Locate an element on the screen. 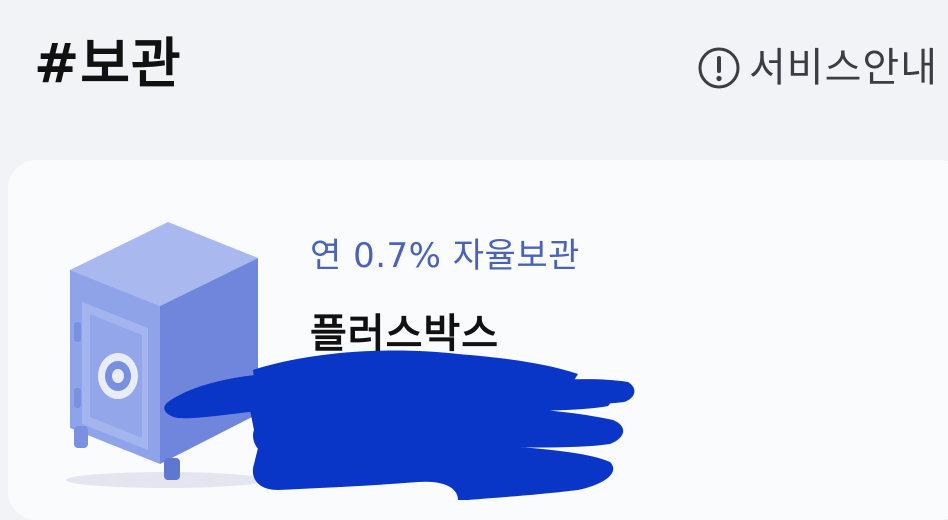 Image resolution: width=948 pixels, height=520 pixels. product-subtitle: 연 0.7% 자율보관 is located at coordinates (445, 256).